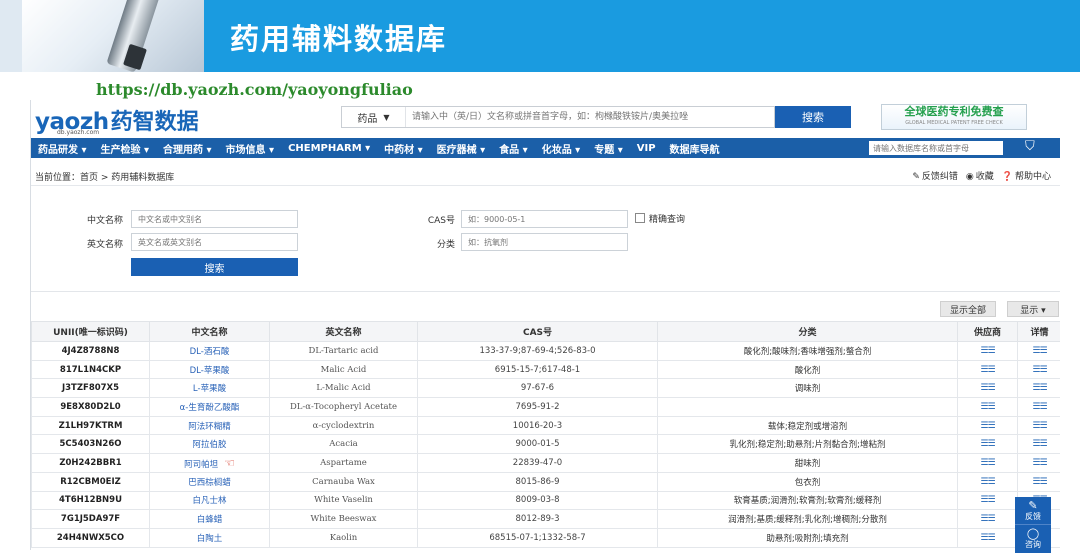 The width and height of the screenshot is (1080, 553). I want to click on exact-match-label: 精确查询, so click(667, 220).